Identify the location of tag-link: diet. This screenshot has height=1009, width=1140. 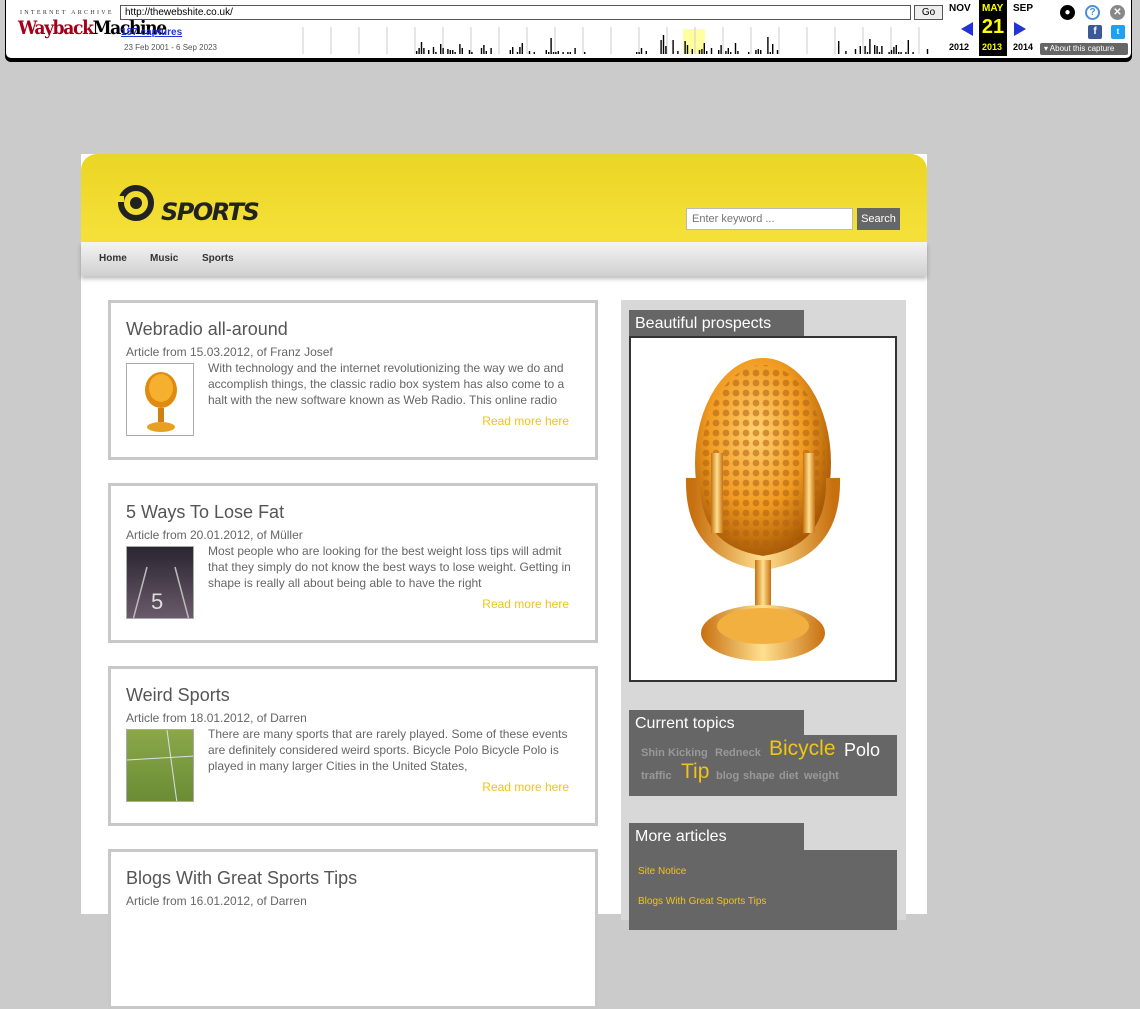
(789, 776).